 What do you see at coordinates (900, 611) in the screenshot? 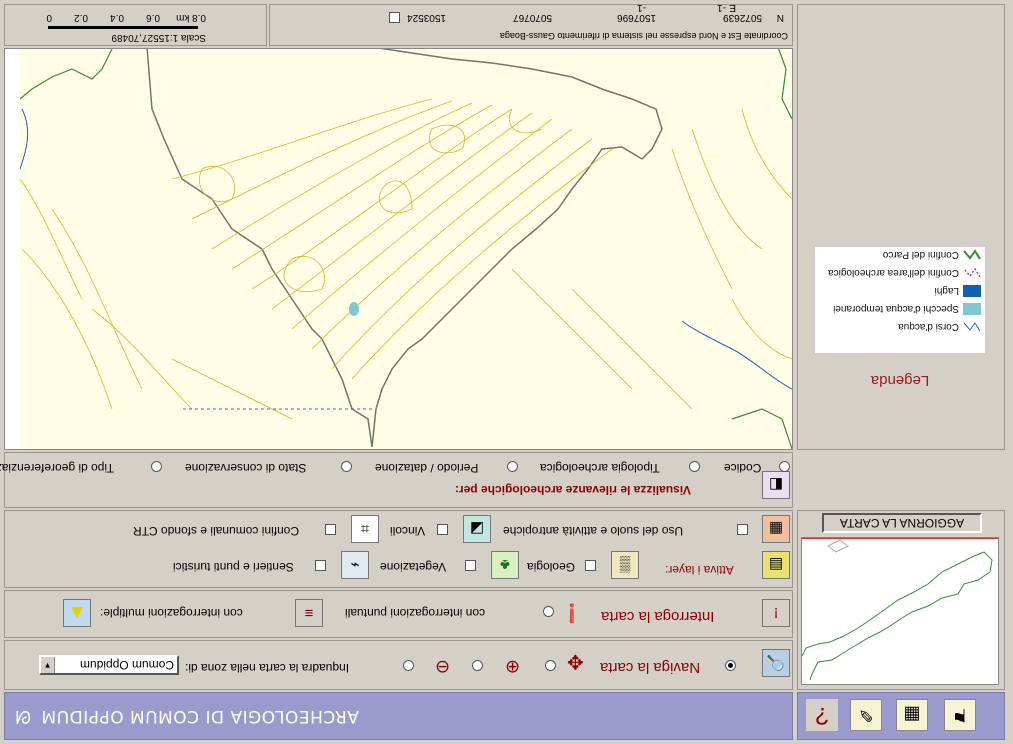
I see `overview-map` at bounding box center [900, 611].